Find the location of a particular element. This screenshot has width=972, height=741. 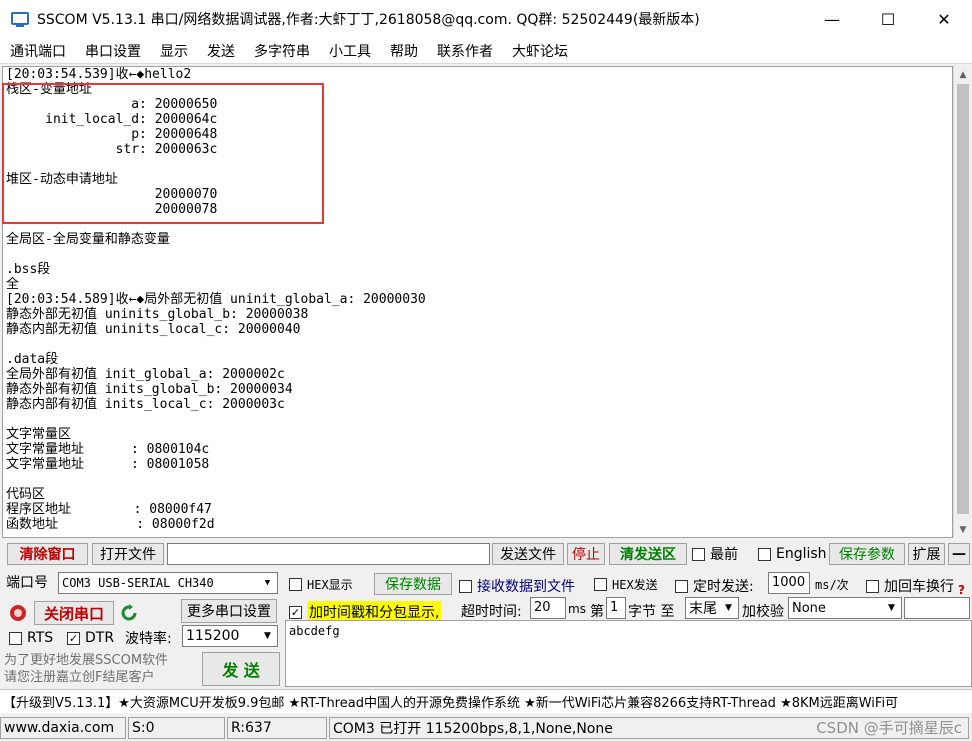

menu-serial-settings: 串口设置 is located at coordinates (112, 51).